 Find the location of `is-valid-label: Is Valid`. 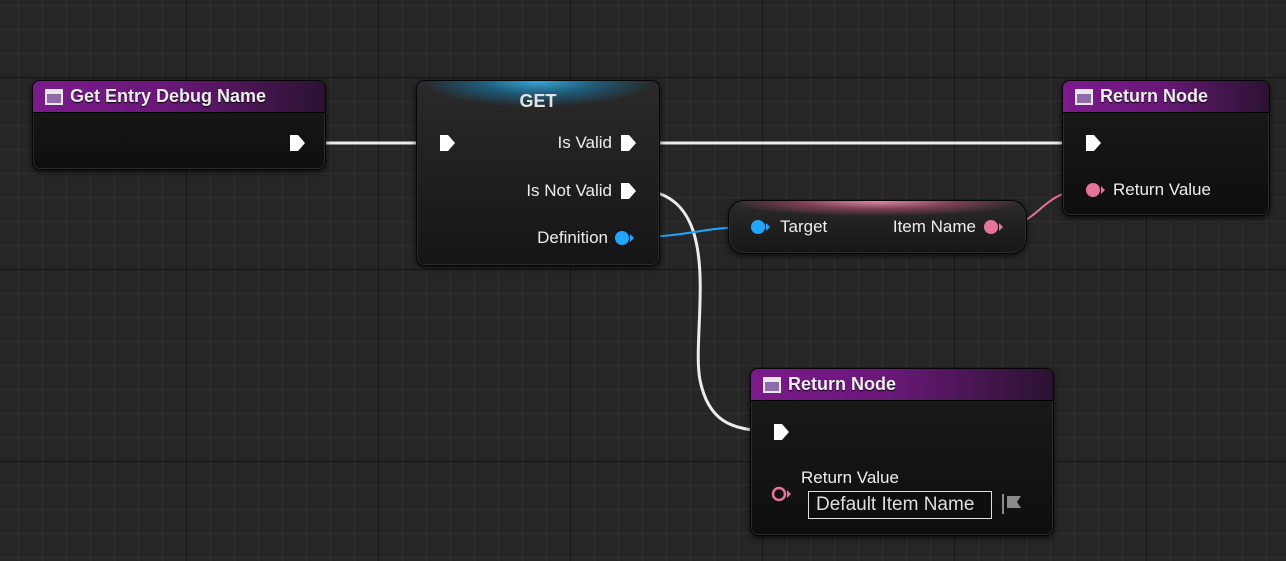

is-valid-label: Is Valid is located at coordinates (585, 142).